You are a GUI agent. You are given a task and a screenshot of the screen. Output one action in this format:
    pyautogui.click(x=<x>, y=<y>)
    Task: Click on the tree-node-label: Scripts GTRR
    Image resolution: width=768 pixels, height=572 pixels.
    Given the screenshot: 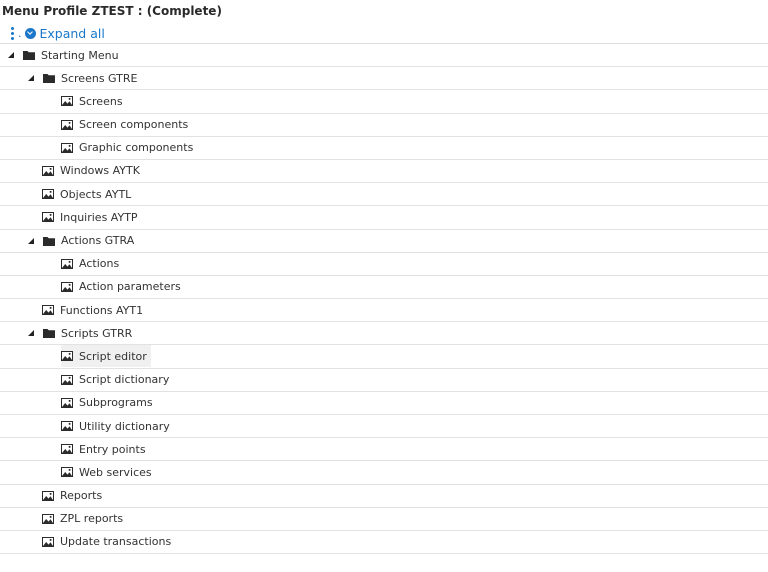 What is the action you would take?
    pyautogui.click(x=96, y=333)
    